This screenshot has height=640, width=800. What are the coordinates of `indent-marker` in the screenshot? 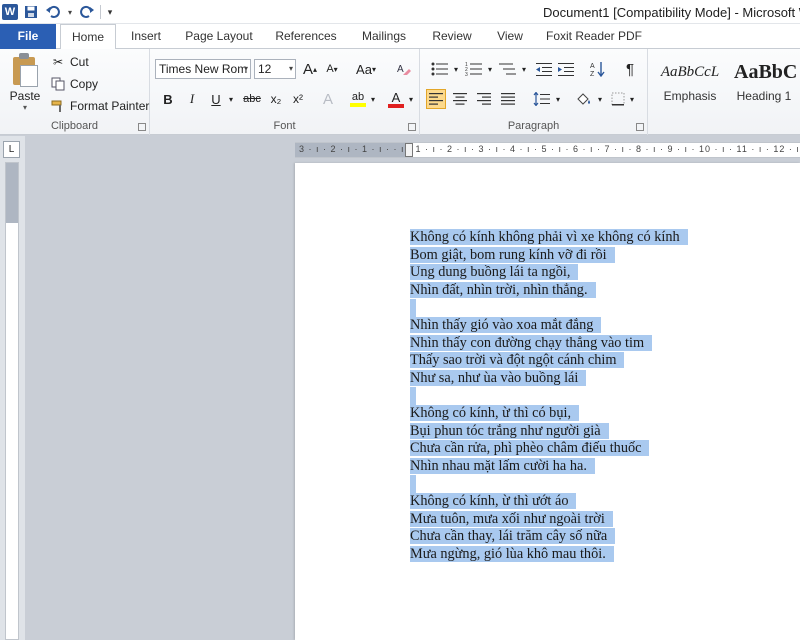 It's located at (409, 150).